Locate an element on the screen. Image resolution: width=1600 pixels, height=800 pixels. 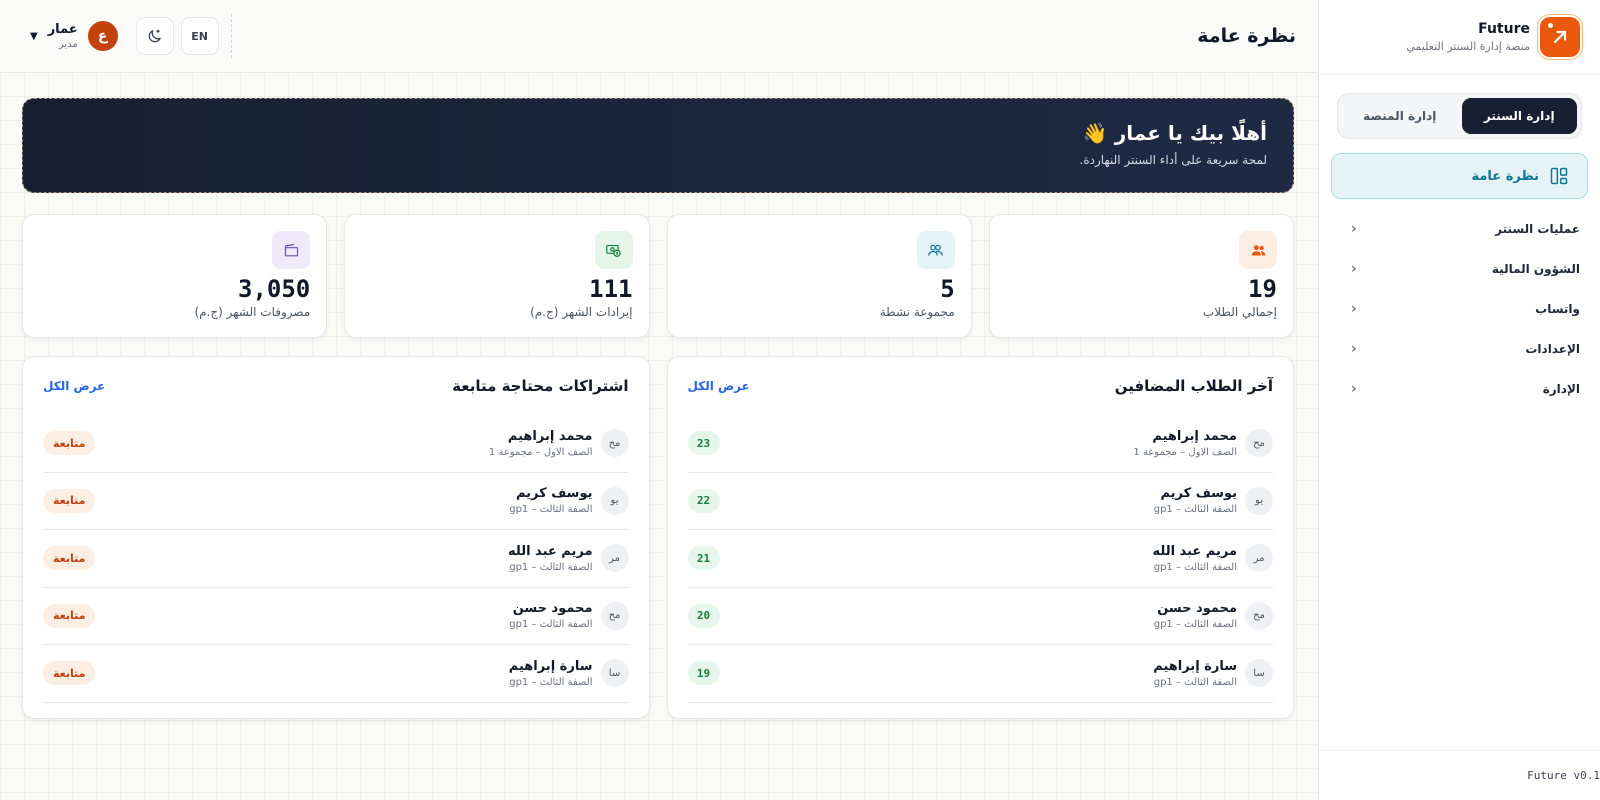
sidebar-item-label: نظرة عامة is located at coordinates (1505, 176).